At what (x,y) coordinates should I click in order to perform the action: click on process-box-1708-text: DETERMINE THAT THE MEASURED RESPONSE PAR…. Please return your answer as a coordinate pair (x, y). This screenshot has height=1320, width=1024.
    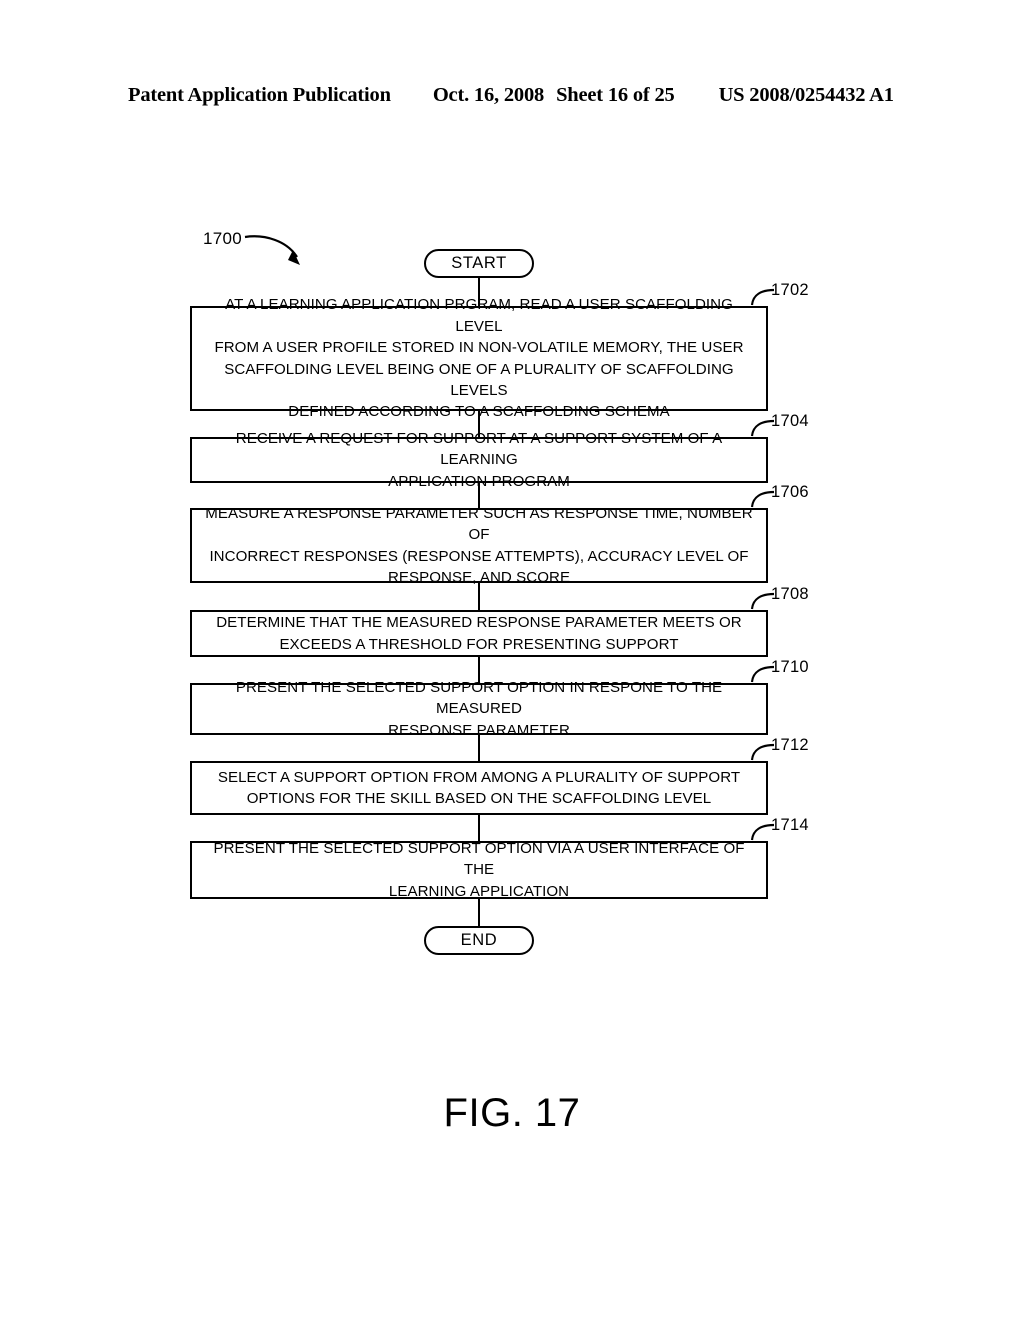
    Looking at the image, I should click on (479, 633).